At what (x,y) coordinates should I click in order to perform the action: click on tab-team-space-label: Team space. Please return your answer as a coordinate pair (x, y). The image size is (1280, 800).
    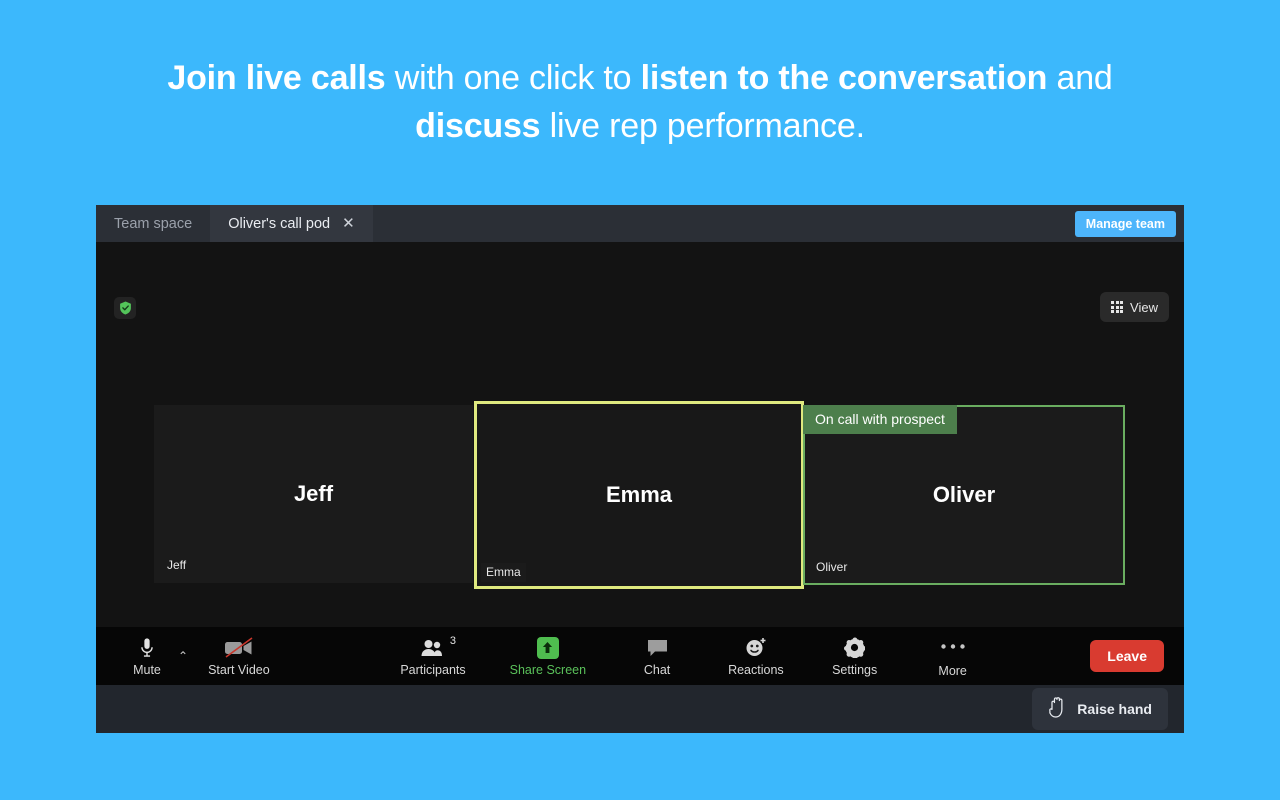
    Looking at the image, I should click on (153, 223).